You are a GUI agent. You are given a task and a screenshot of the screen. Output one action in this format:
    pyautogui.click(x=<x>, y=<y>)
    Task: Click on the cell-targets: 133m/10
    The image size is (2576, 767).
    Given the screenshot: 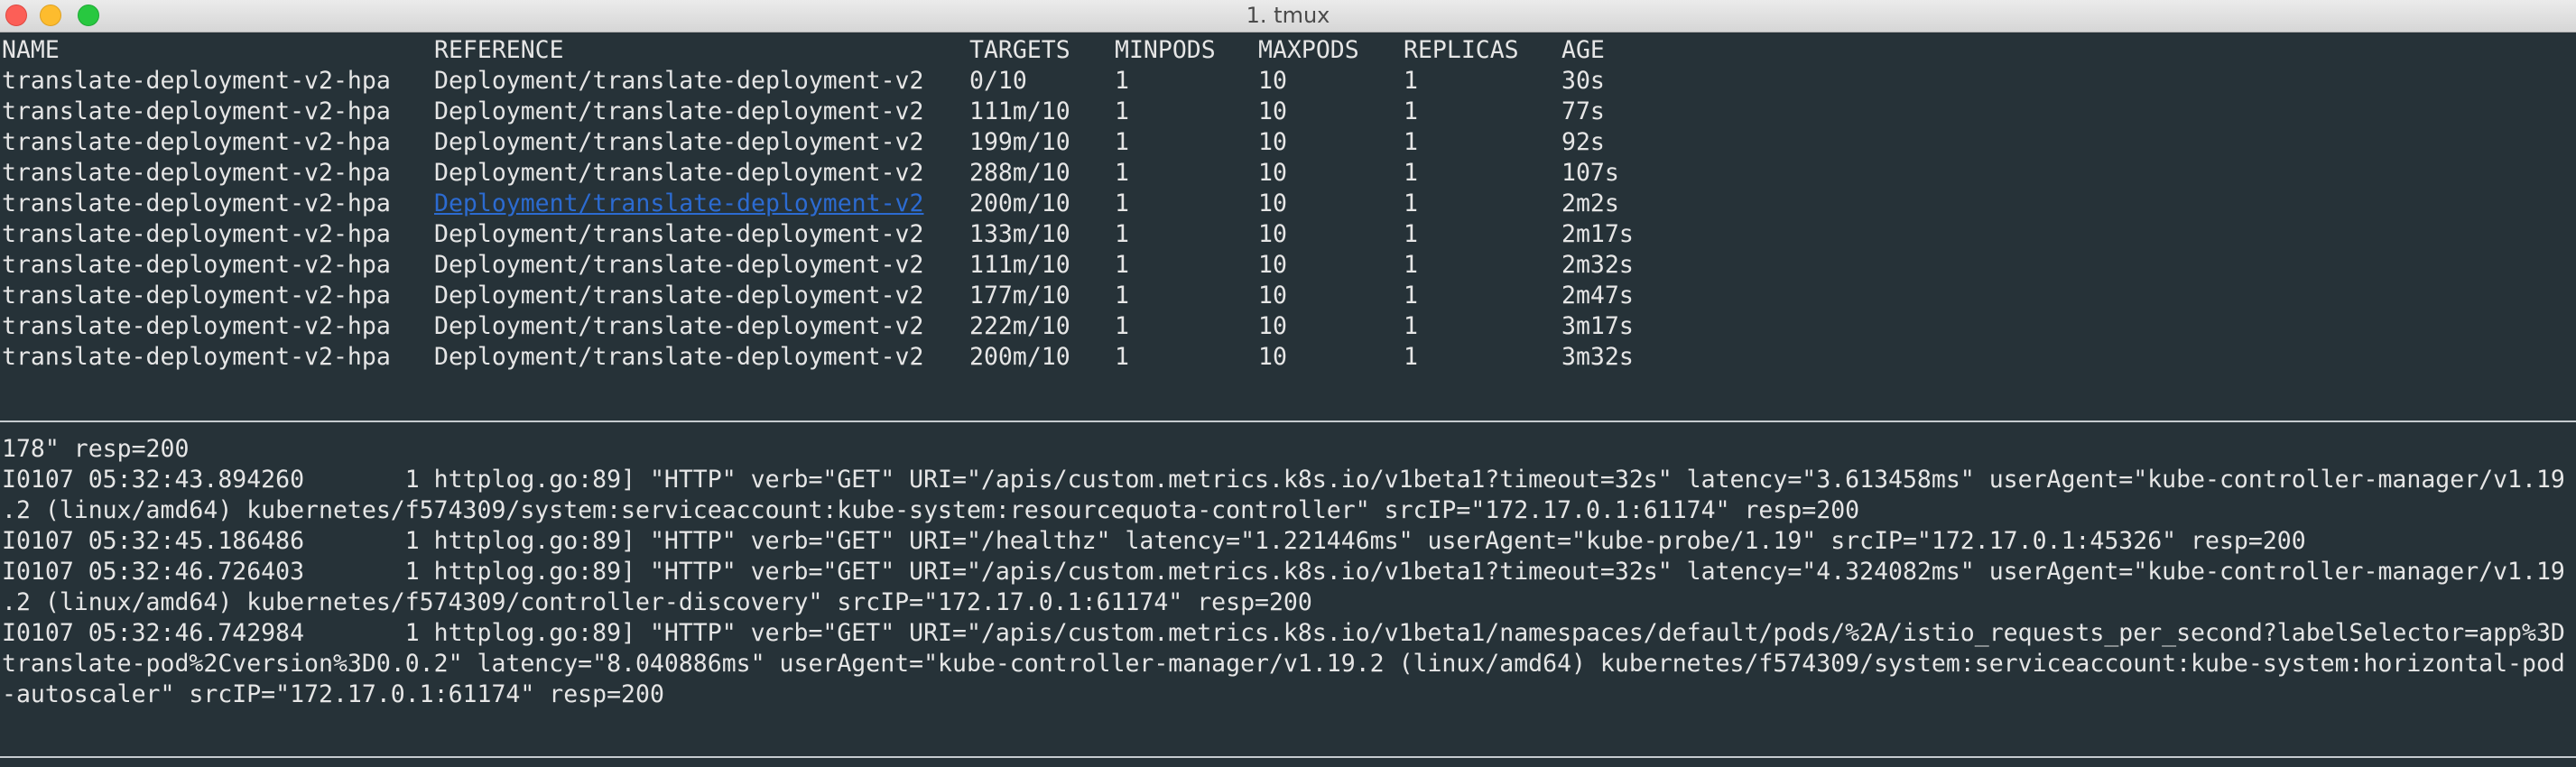 What is the action you would take?
    pyautogui.click(x=1019, y=234)
    